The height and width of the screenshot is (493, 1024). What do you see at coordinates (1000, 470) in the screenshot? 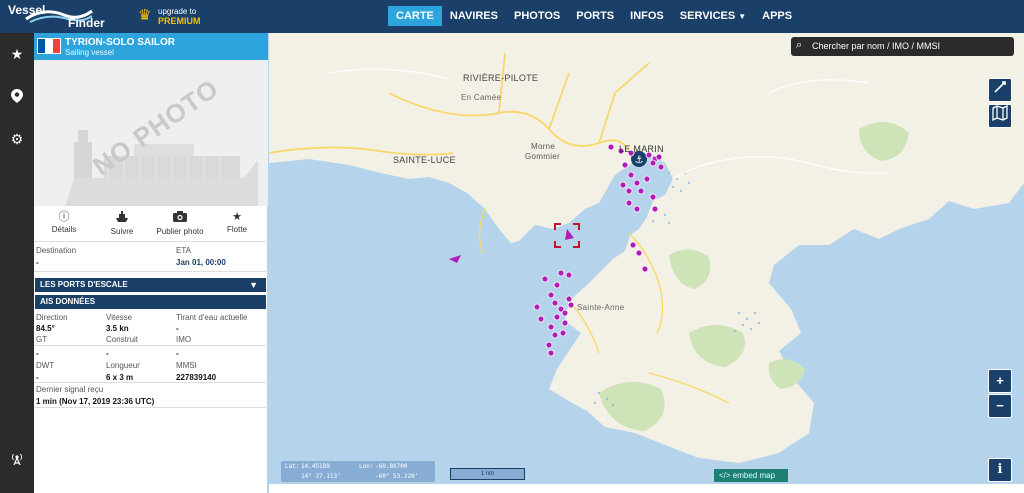
I see `map-info-button: i` at bounding box center [1000, 470].